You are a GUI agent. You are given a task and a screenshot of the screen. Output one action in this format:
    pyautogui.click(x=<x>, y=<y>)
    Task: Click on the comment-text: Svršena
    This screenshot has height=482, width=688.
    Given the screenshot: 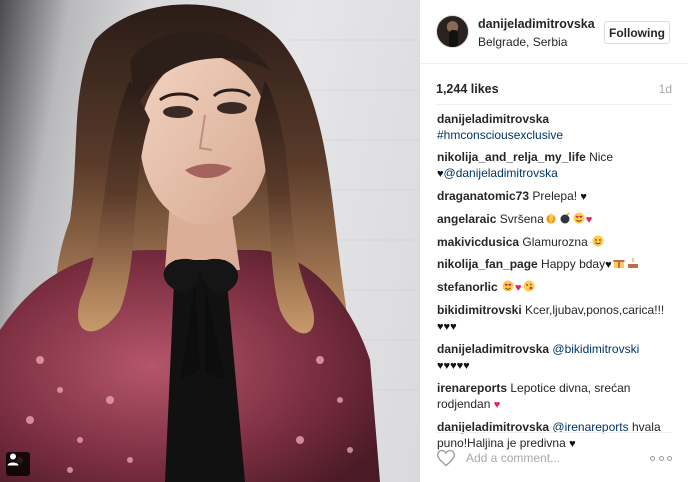 What is the action you would take?
    pyautogui.click(x=521, y=219)
    